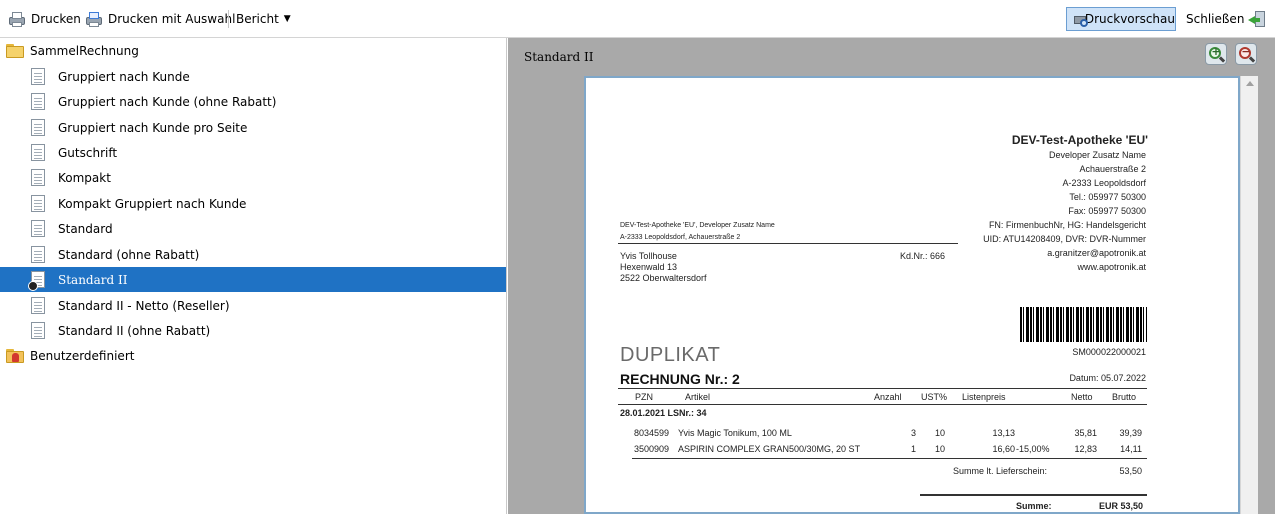  Describe the element at coordinates (1082, 397) in the screenshot. I see `col-header-net: Netto` at that location.